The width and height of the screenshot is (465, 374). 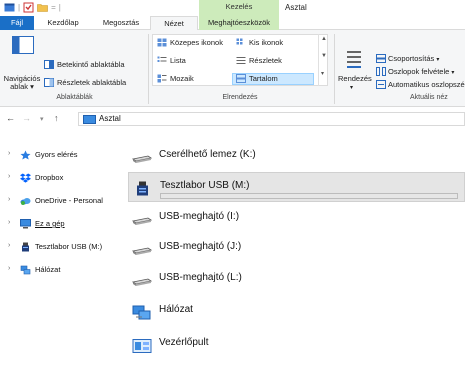 I want to click on nav-item-label: Gyors elérés, so click(x=56, y=154).